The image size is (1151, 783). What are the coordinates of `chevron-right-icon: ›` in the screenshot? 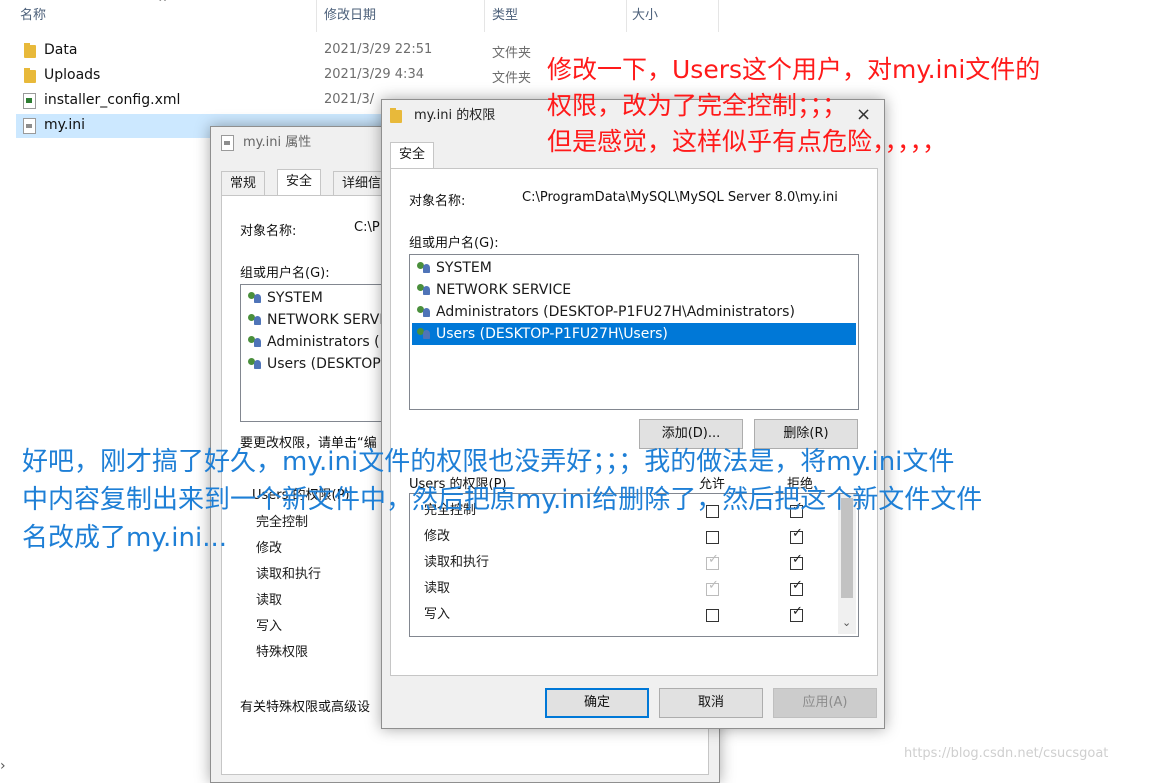 It's located at (3, 766).